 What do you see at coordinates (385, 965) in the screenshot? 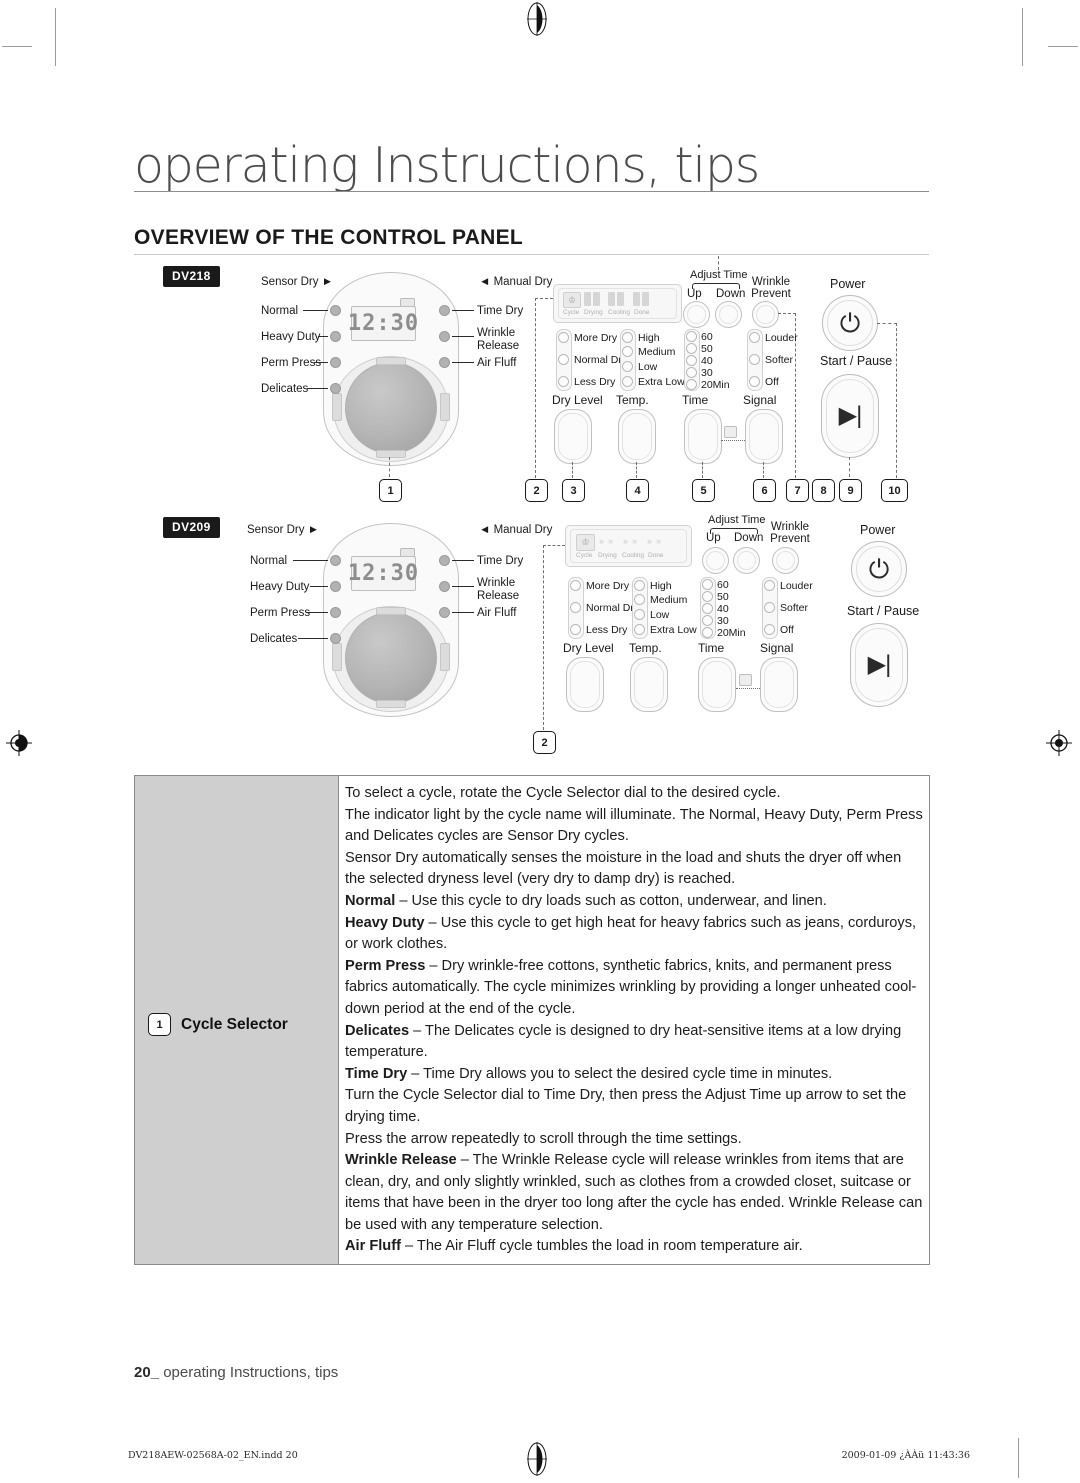
I see `desc-lead-6: Perm Press` at bounding box center [385, 965].